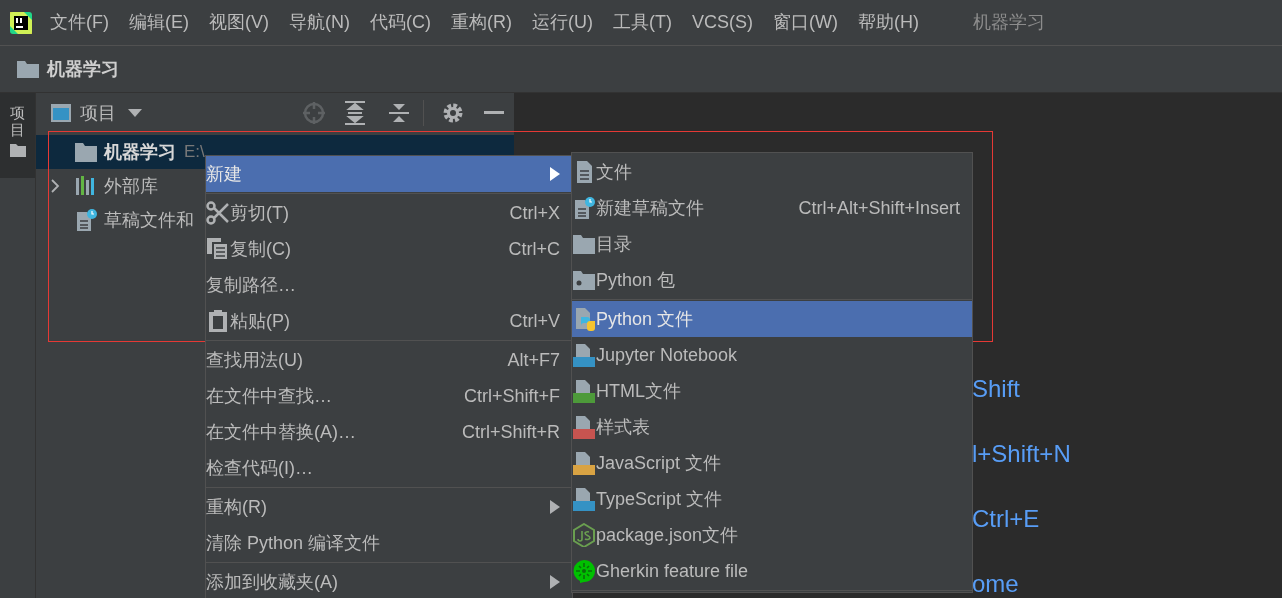 This screenshot has height=598, width=1282. Describe the element at coordinates (79, 22) in the screenshot. I see `menu-item: 文件(F)` at that location.